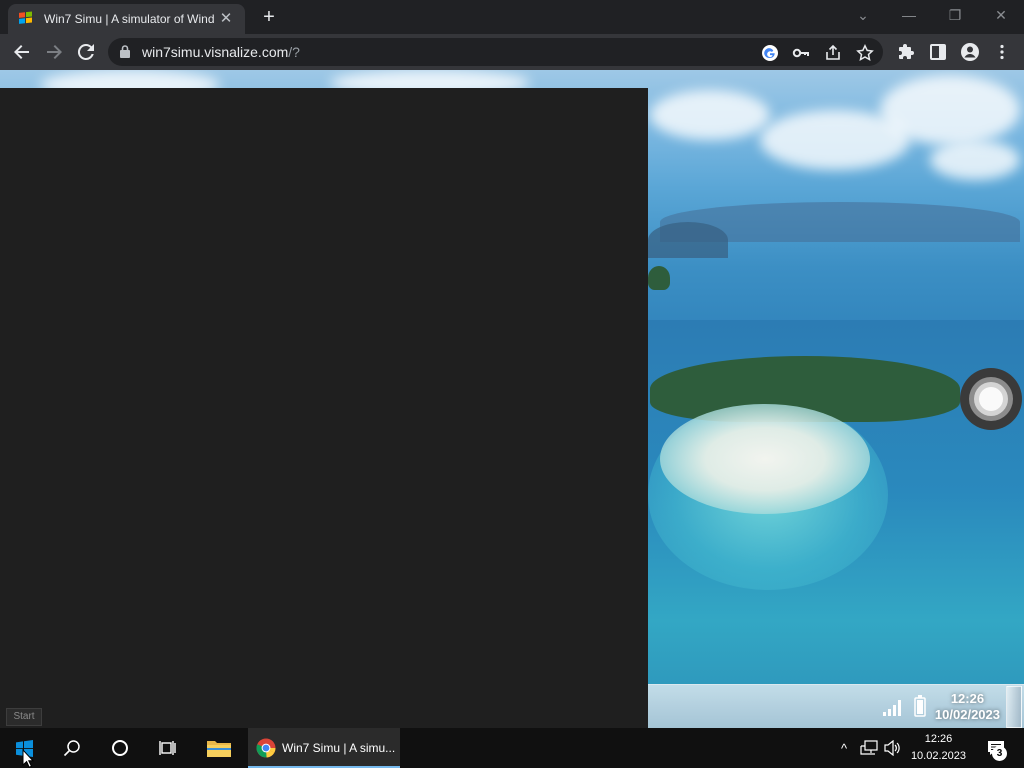  I want to click on bookmark-button, so click(865, 53).